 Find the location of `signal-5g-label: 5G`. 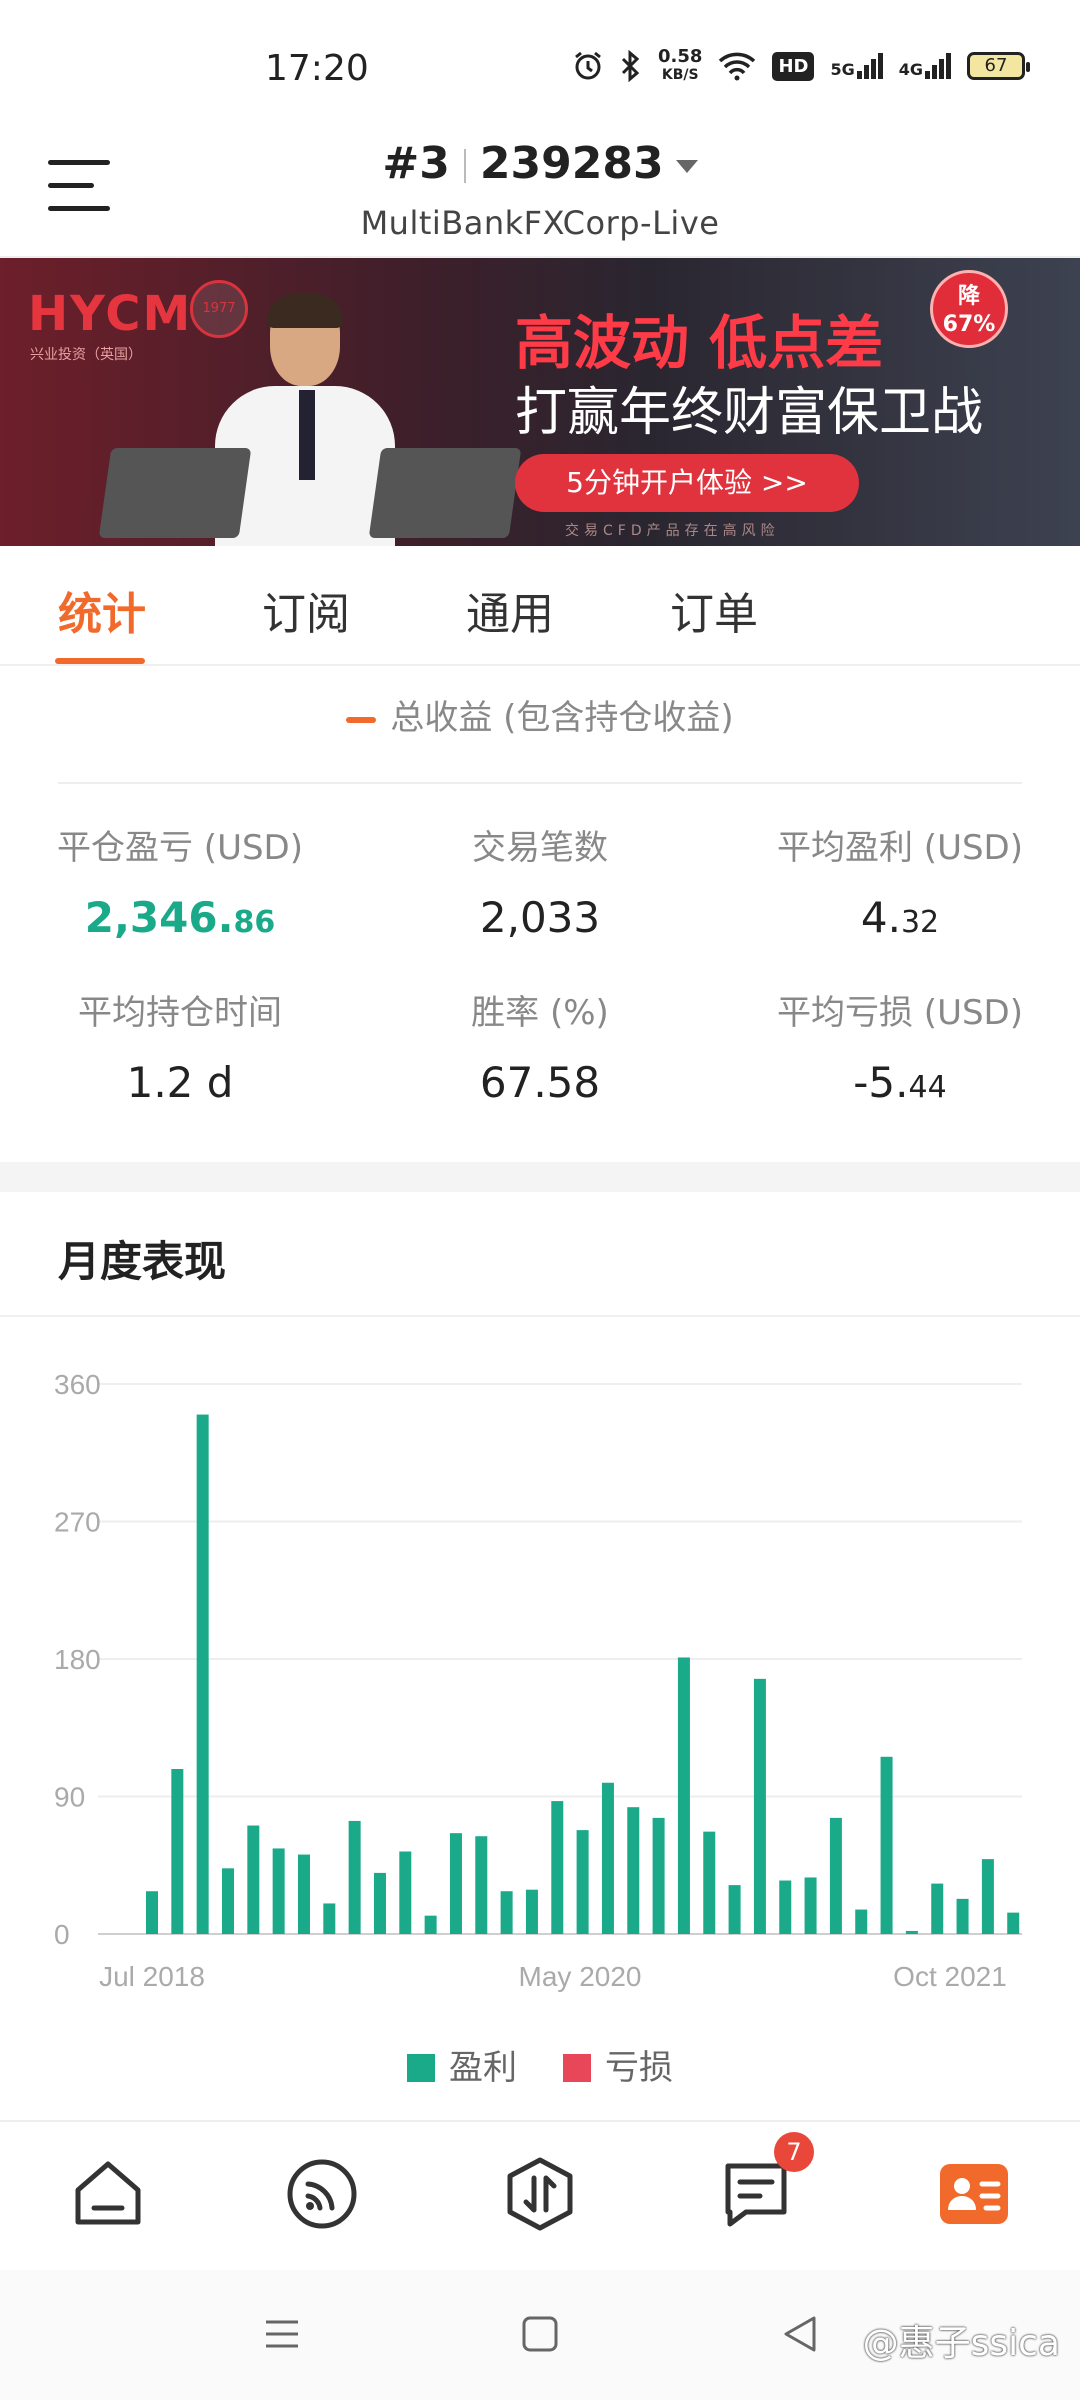

signal-5g-label: 5G is located at coordinates (842, 69).